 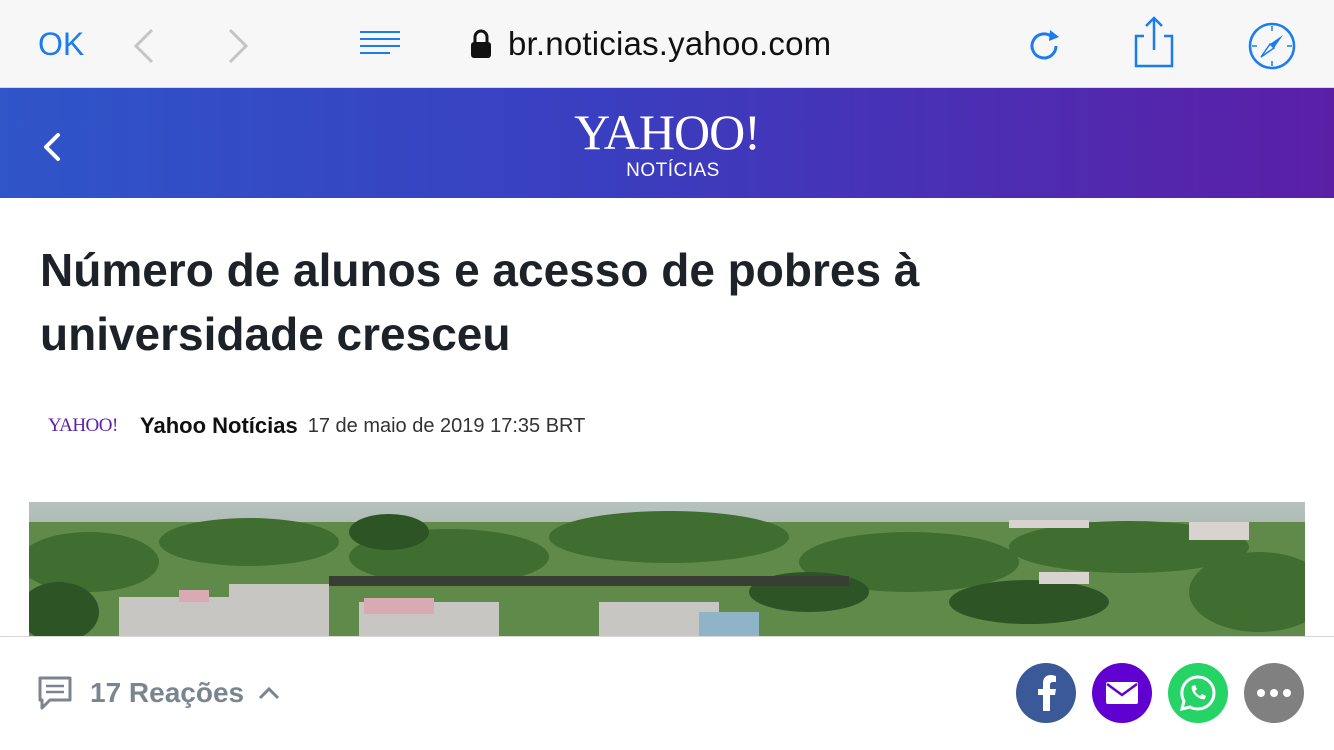 I want to click on reactions-button: 17 Reações, so click(x=158, y=693).